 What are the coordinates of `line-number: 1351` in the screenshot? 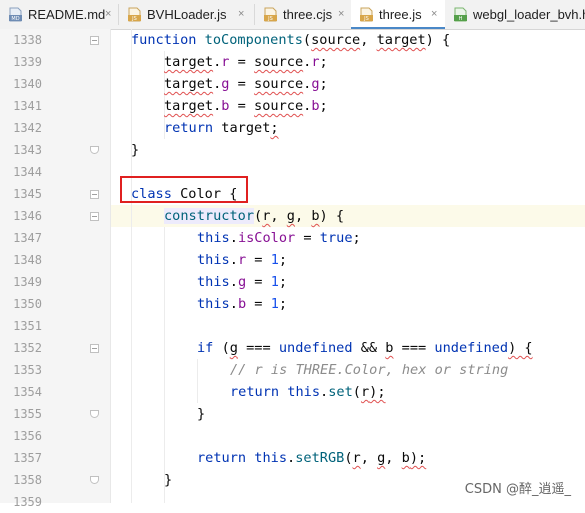 It's located at (27, 326).